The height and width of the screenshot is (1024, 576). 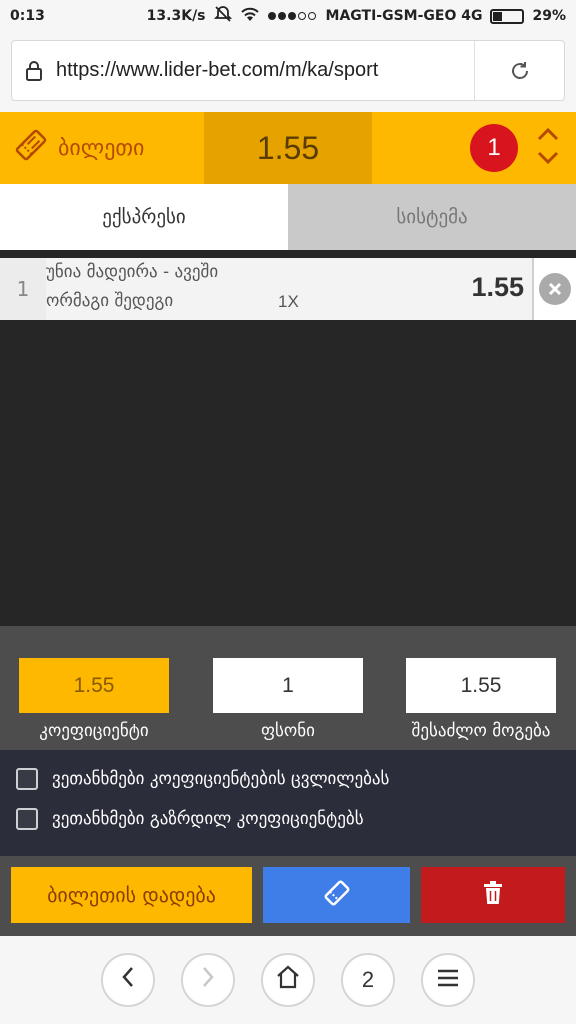 What do you see at coordinates (481, 685) in the screenshot?
I see `possible-win-value: 1.55` at bounding box center [481, 685].